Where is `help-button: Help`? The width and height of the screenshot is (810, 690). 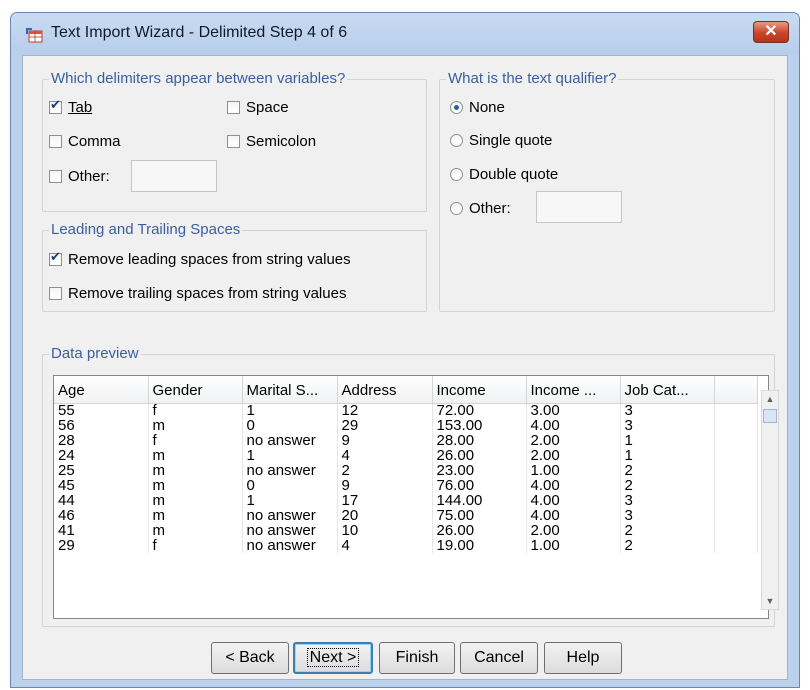 help-button: Help is located at coordinates (583, 658).